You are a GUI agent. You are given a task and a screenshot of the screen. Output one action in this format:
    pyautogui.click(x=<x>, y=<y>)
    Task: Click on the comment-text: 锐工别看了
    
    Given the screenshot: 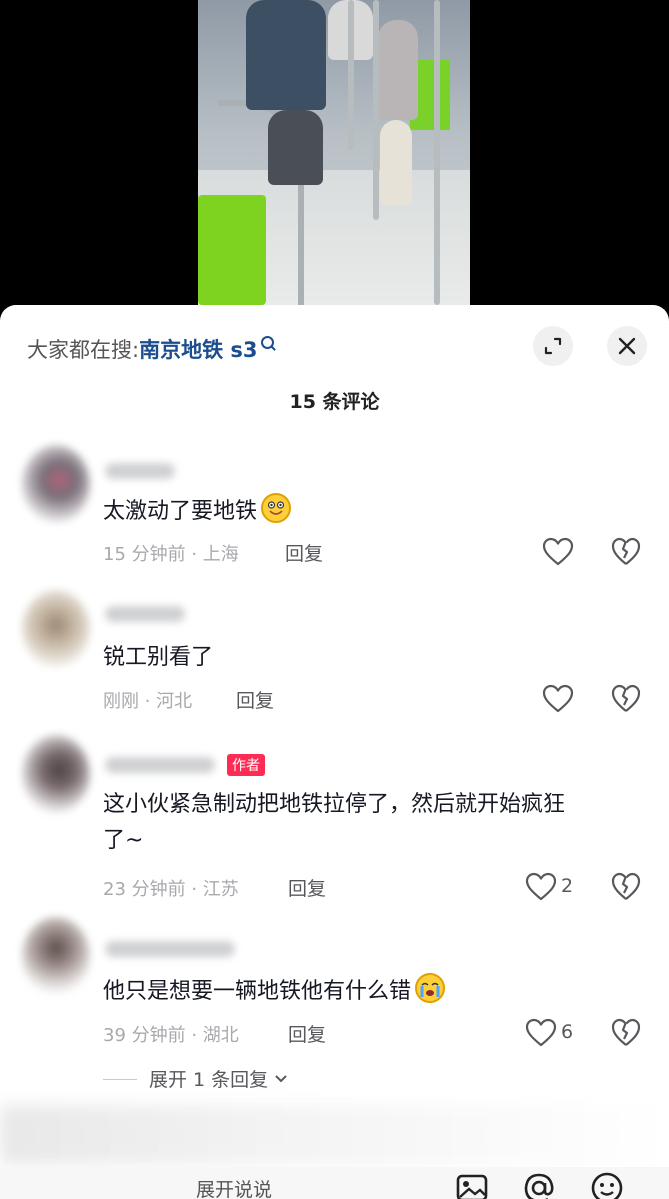 What is the action you would take?
    pyautogui.click(x=158, y=657)
    